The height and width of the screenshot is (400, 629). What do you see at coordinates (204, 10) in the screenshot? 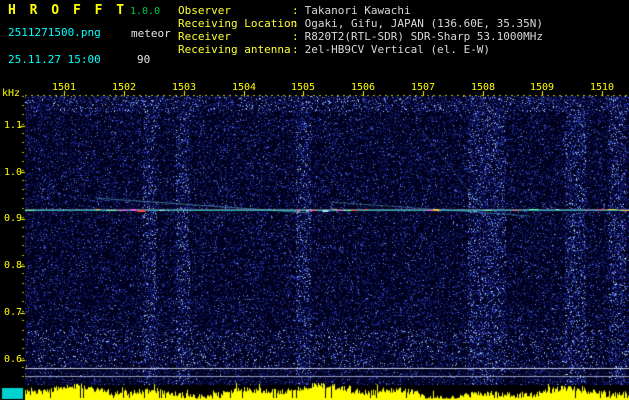
I see `info-label: Observer` at bounding box center [204, 10].